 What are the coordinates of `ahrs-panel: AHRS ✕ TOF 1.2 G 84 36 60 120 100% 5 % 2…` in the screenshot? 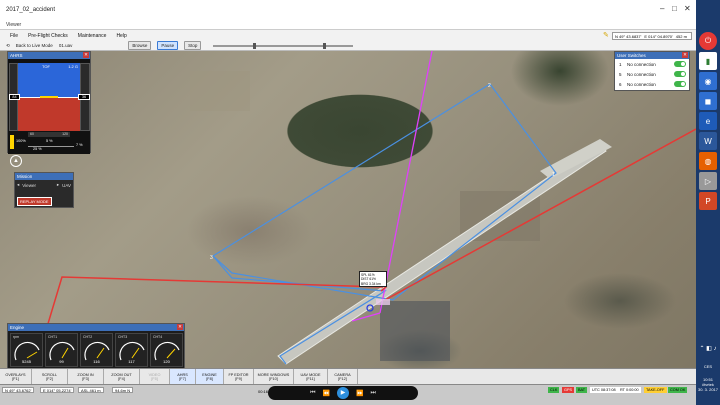 It's located at (49, 102).